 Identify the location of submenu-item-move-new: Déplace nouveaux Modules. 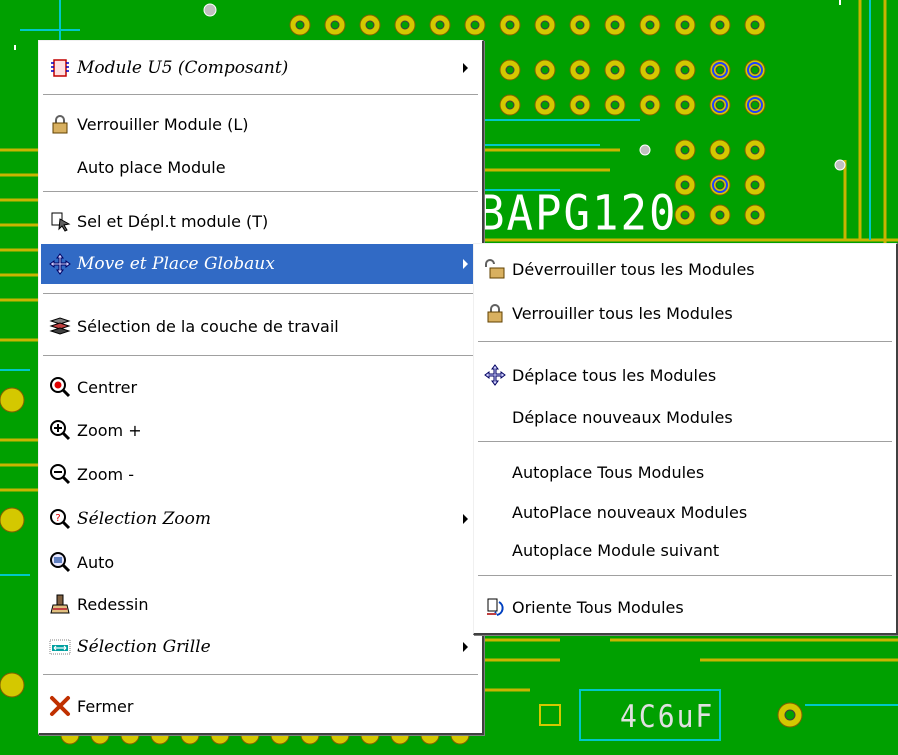
(685, 417).